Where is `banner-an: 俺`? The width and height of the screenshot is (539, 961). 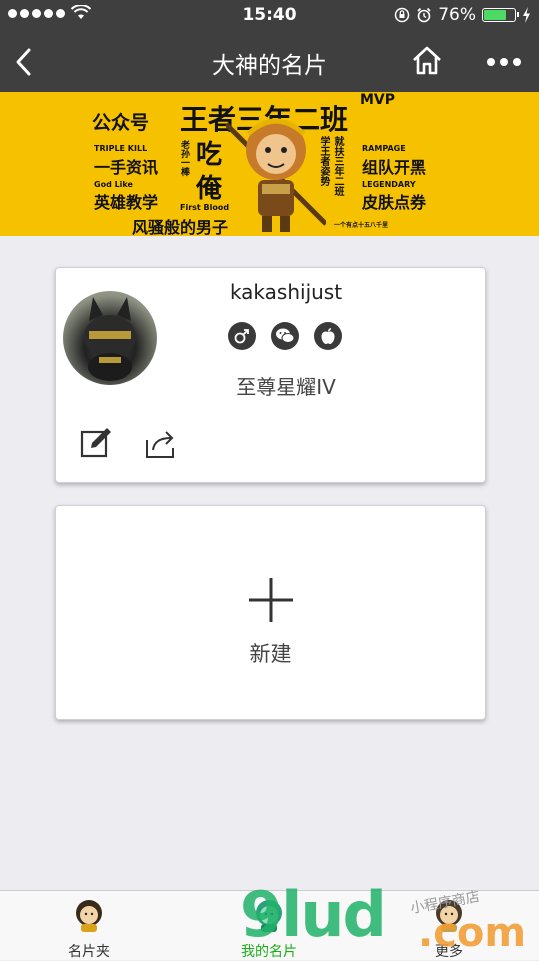
banner-an: 俺 is located at coordinates (209, 189).